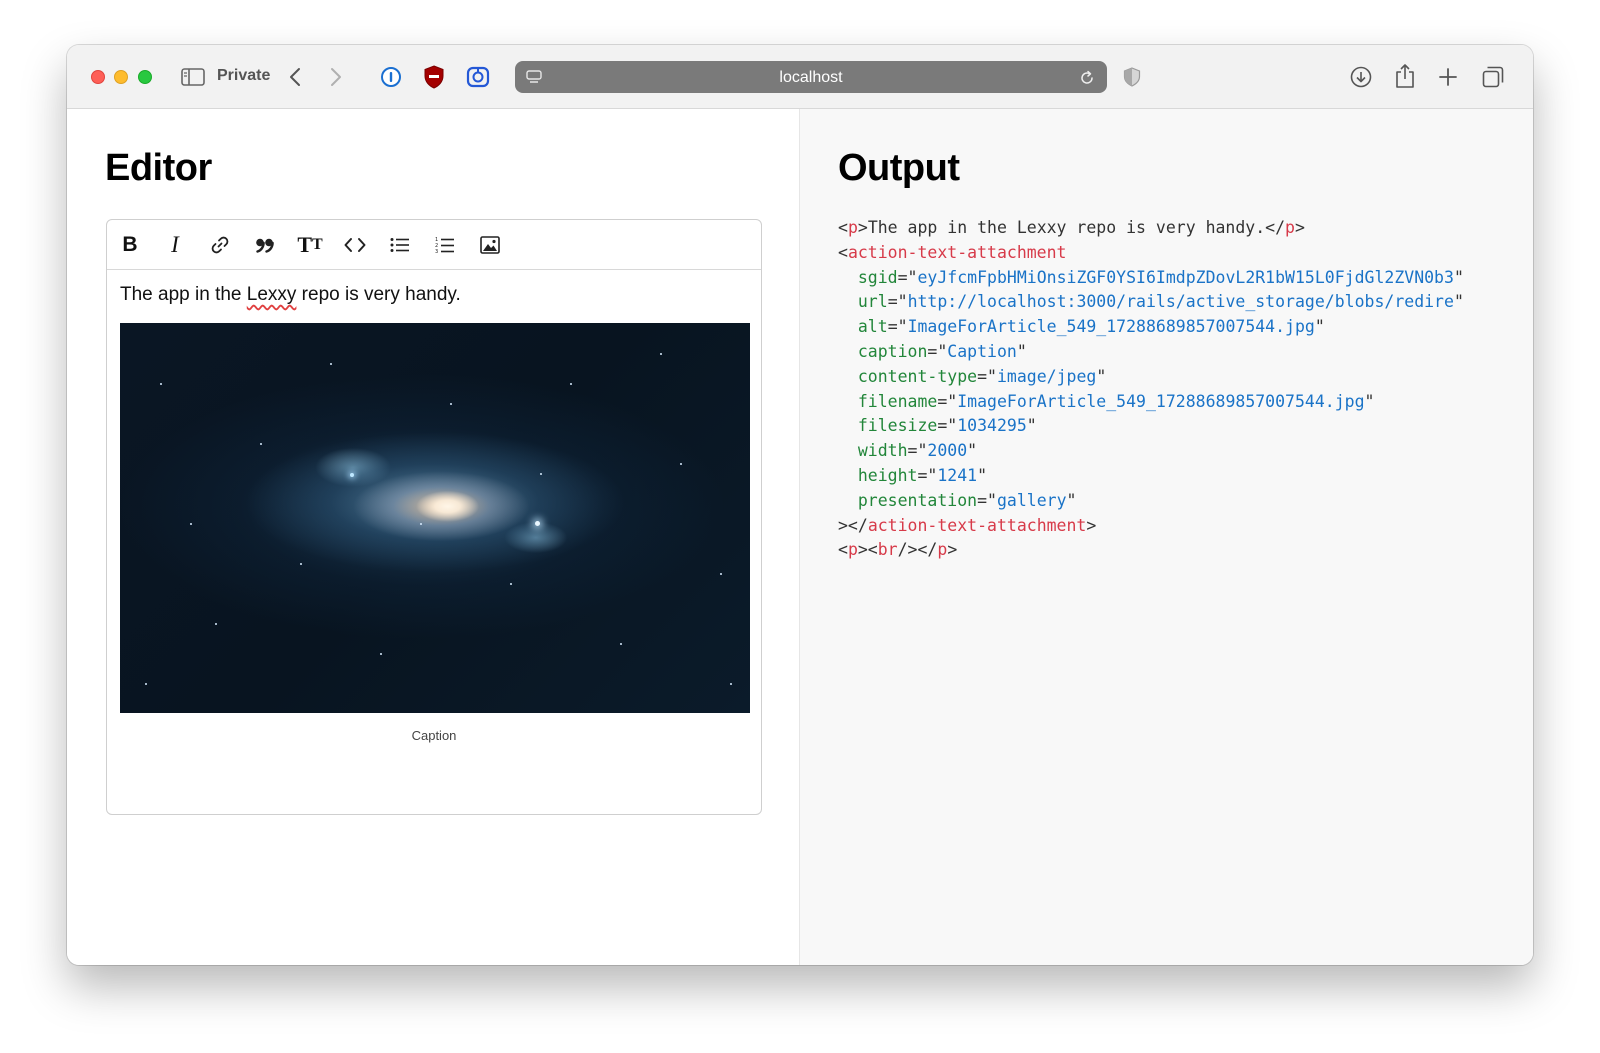  Describe the element at coordinates (1160, 476) in the screenshot. I see `code-attribute-line: height="1241"` at that location.